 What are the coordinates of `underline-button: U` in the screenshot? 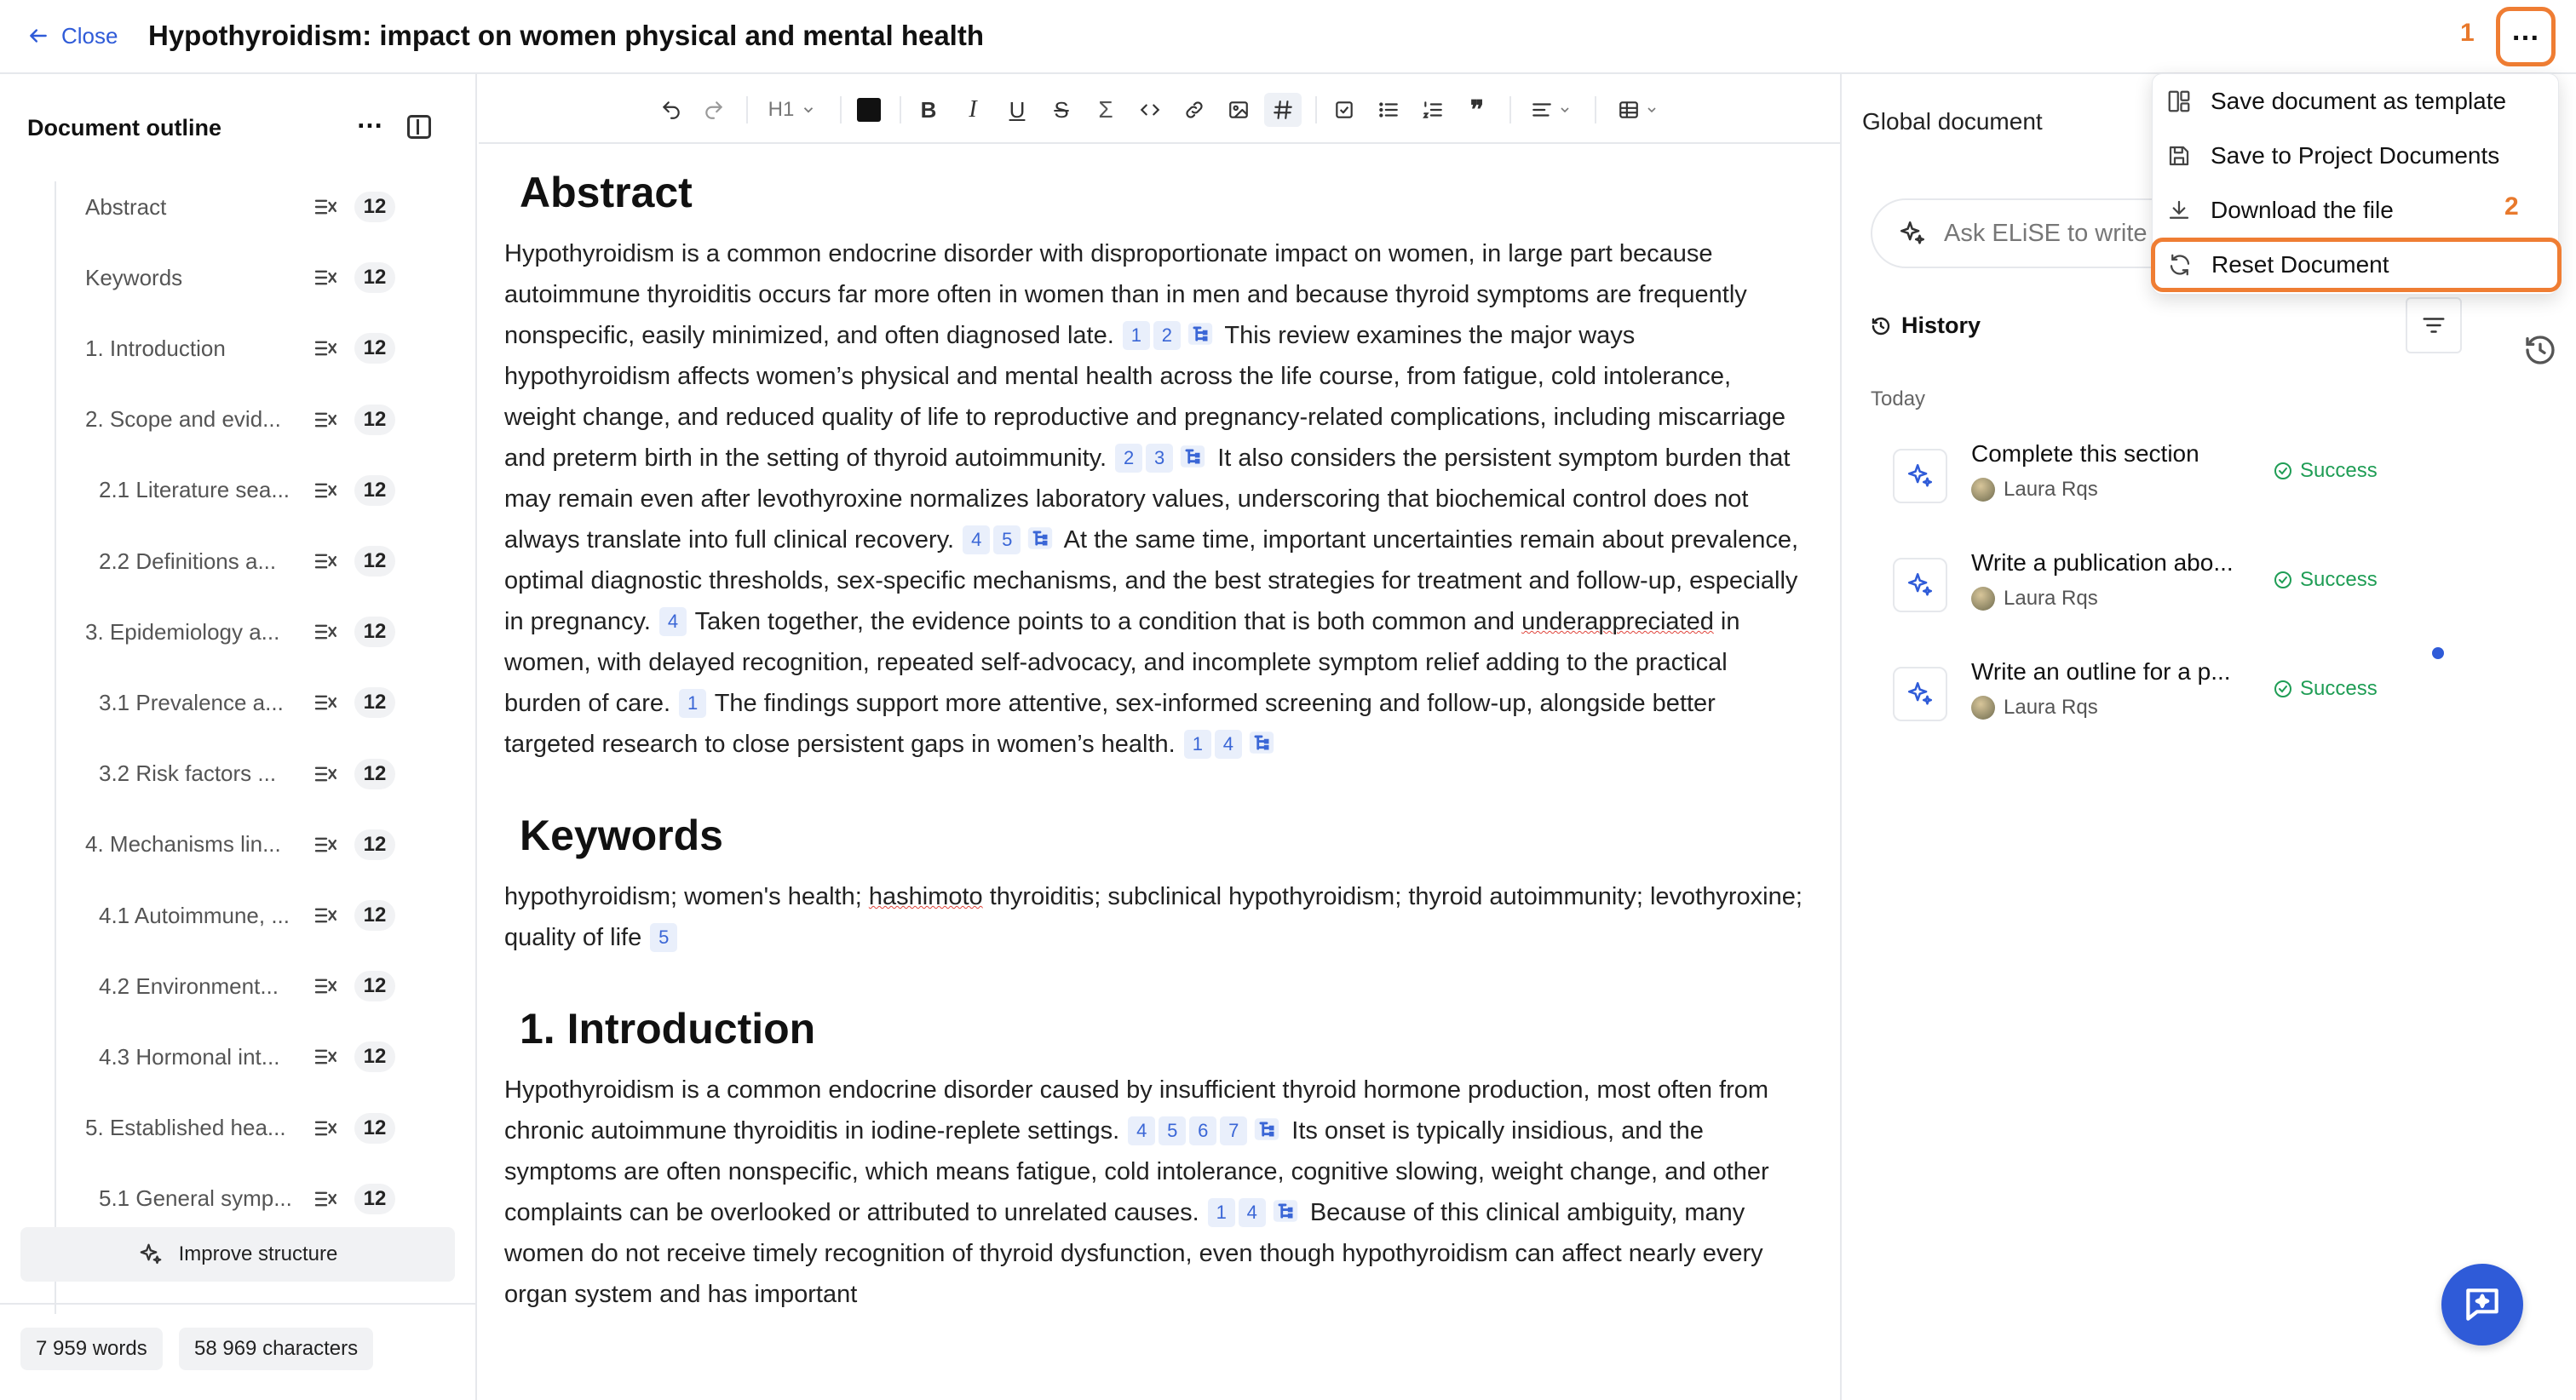 It's located at (1017, 110).